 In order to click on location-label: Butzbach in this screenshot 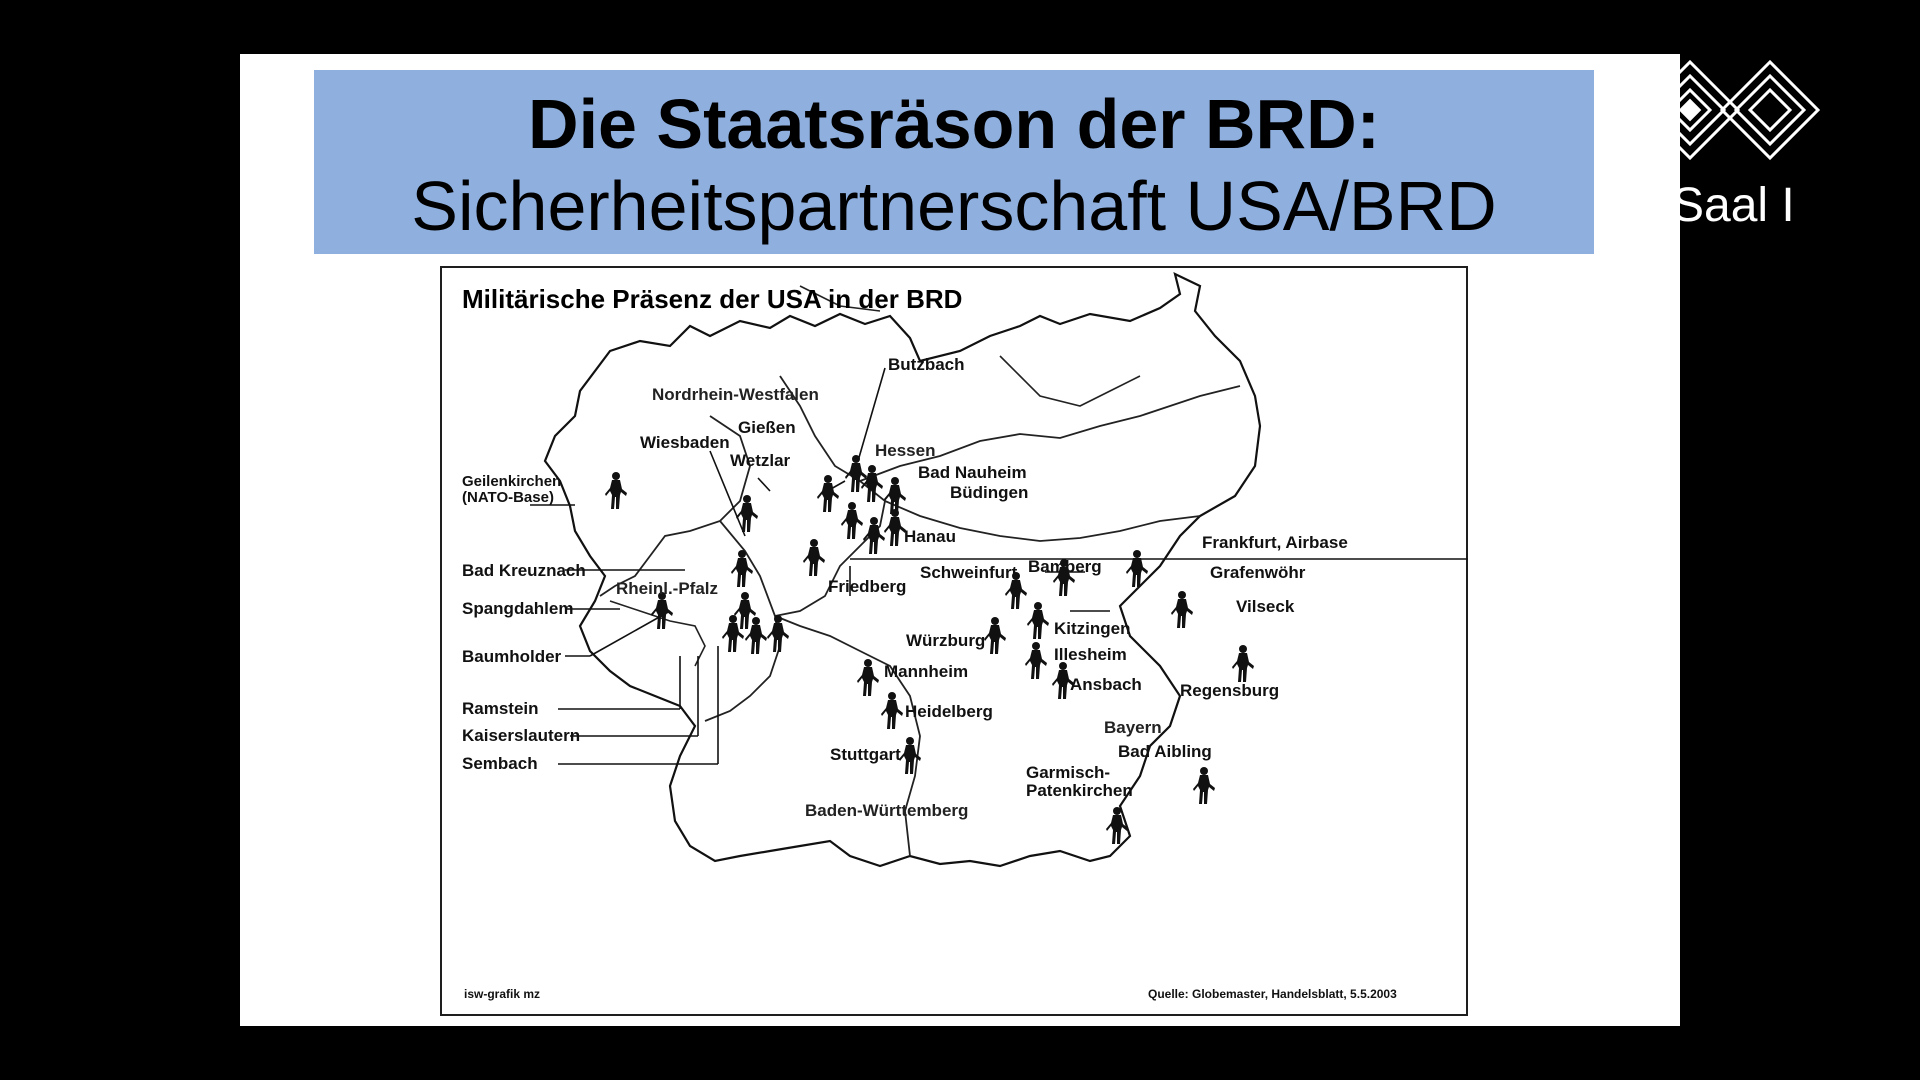, I will do `click(926, 364)`.